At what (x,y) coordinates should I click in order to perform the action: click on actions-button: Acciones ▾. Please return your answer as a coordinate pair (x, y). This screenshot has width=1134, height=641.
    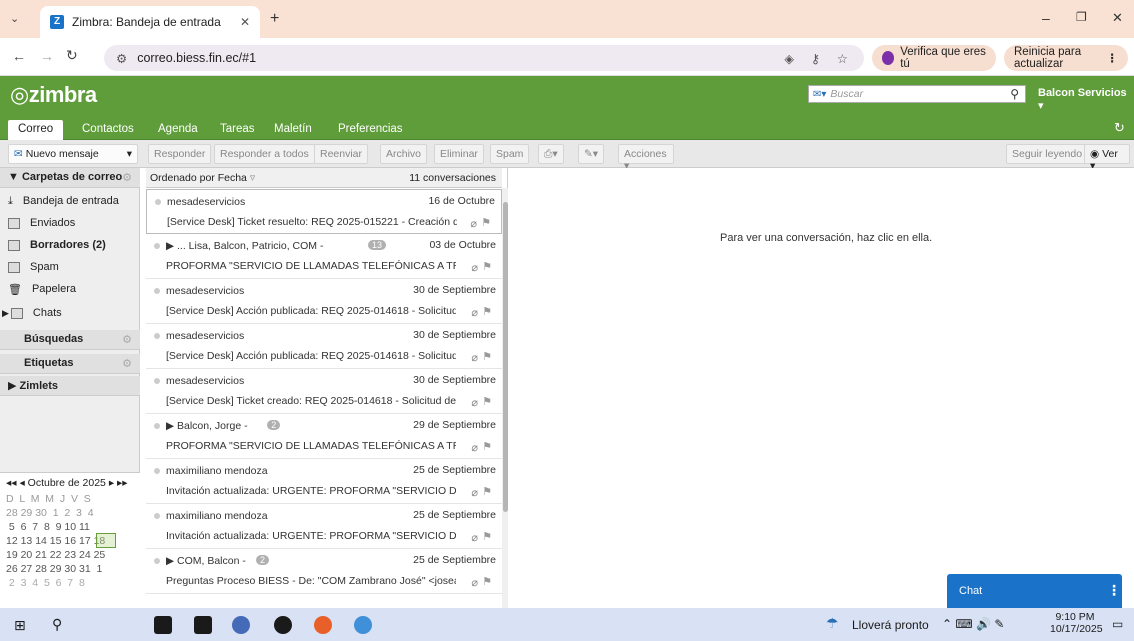
    Looking at the image, I should click on (646, 158).